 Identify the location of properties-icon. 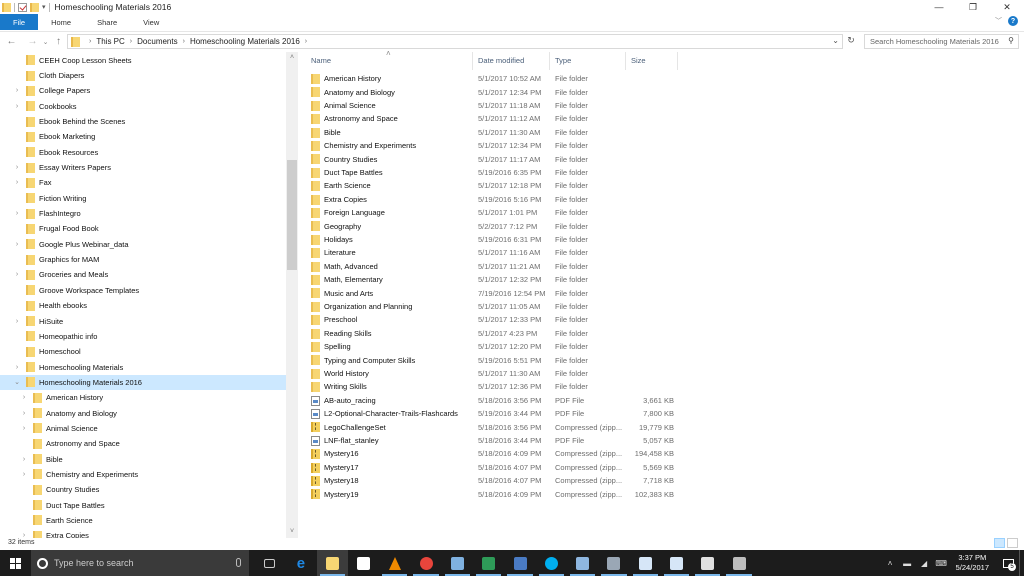
(22, 7).